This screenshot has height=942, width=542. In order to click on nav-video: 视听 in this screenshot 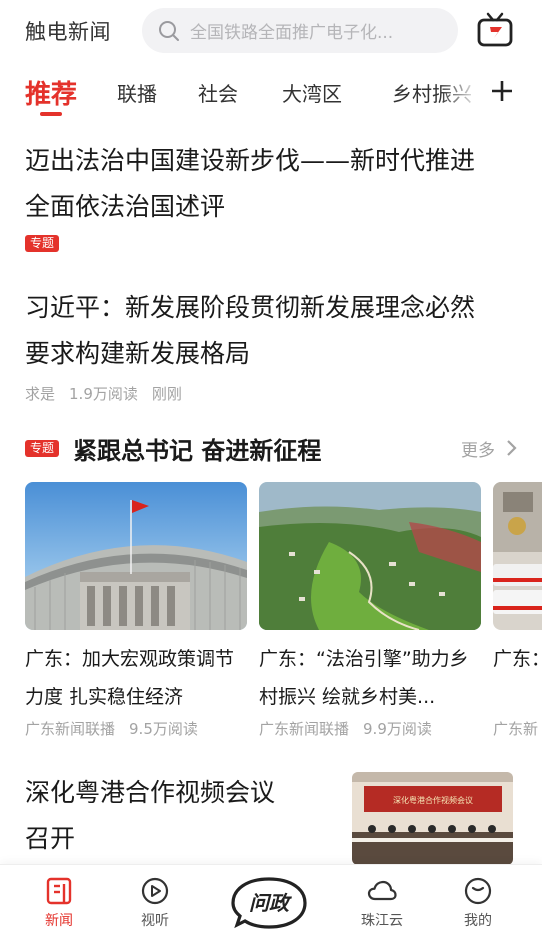, I will do `click(155, 903)`.